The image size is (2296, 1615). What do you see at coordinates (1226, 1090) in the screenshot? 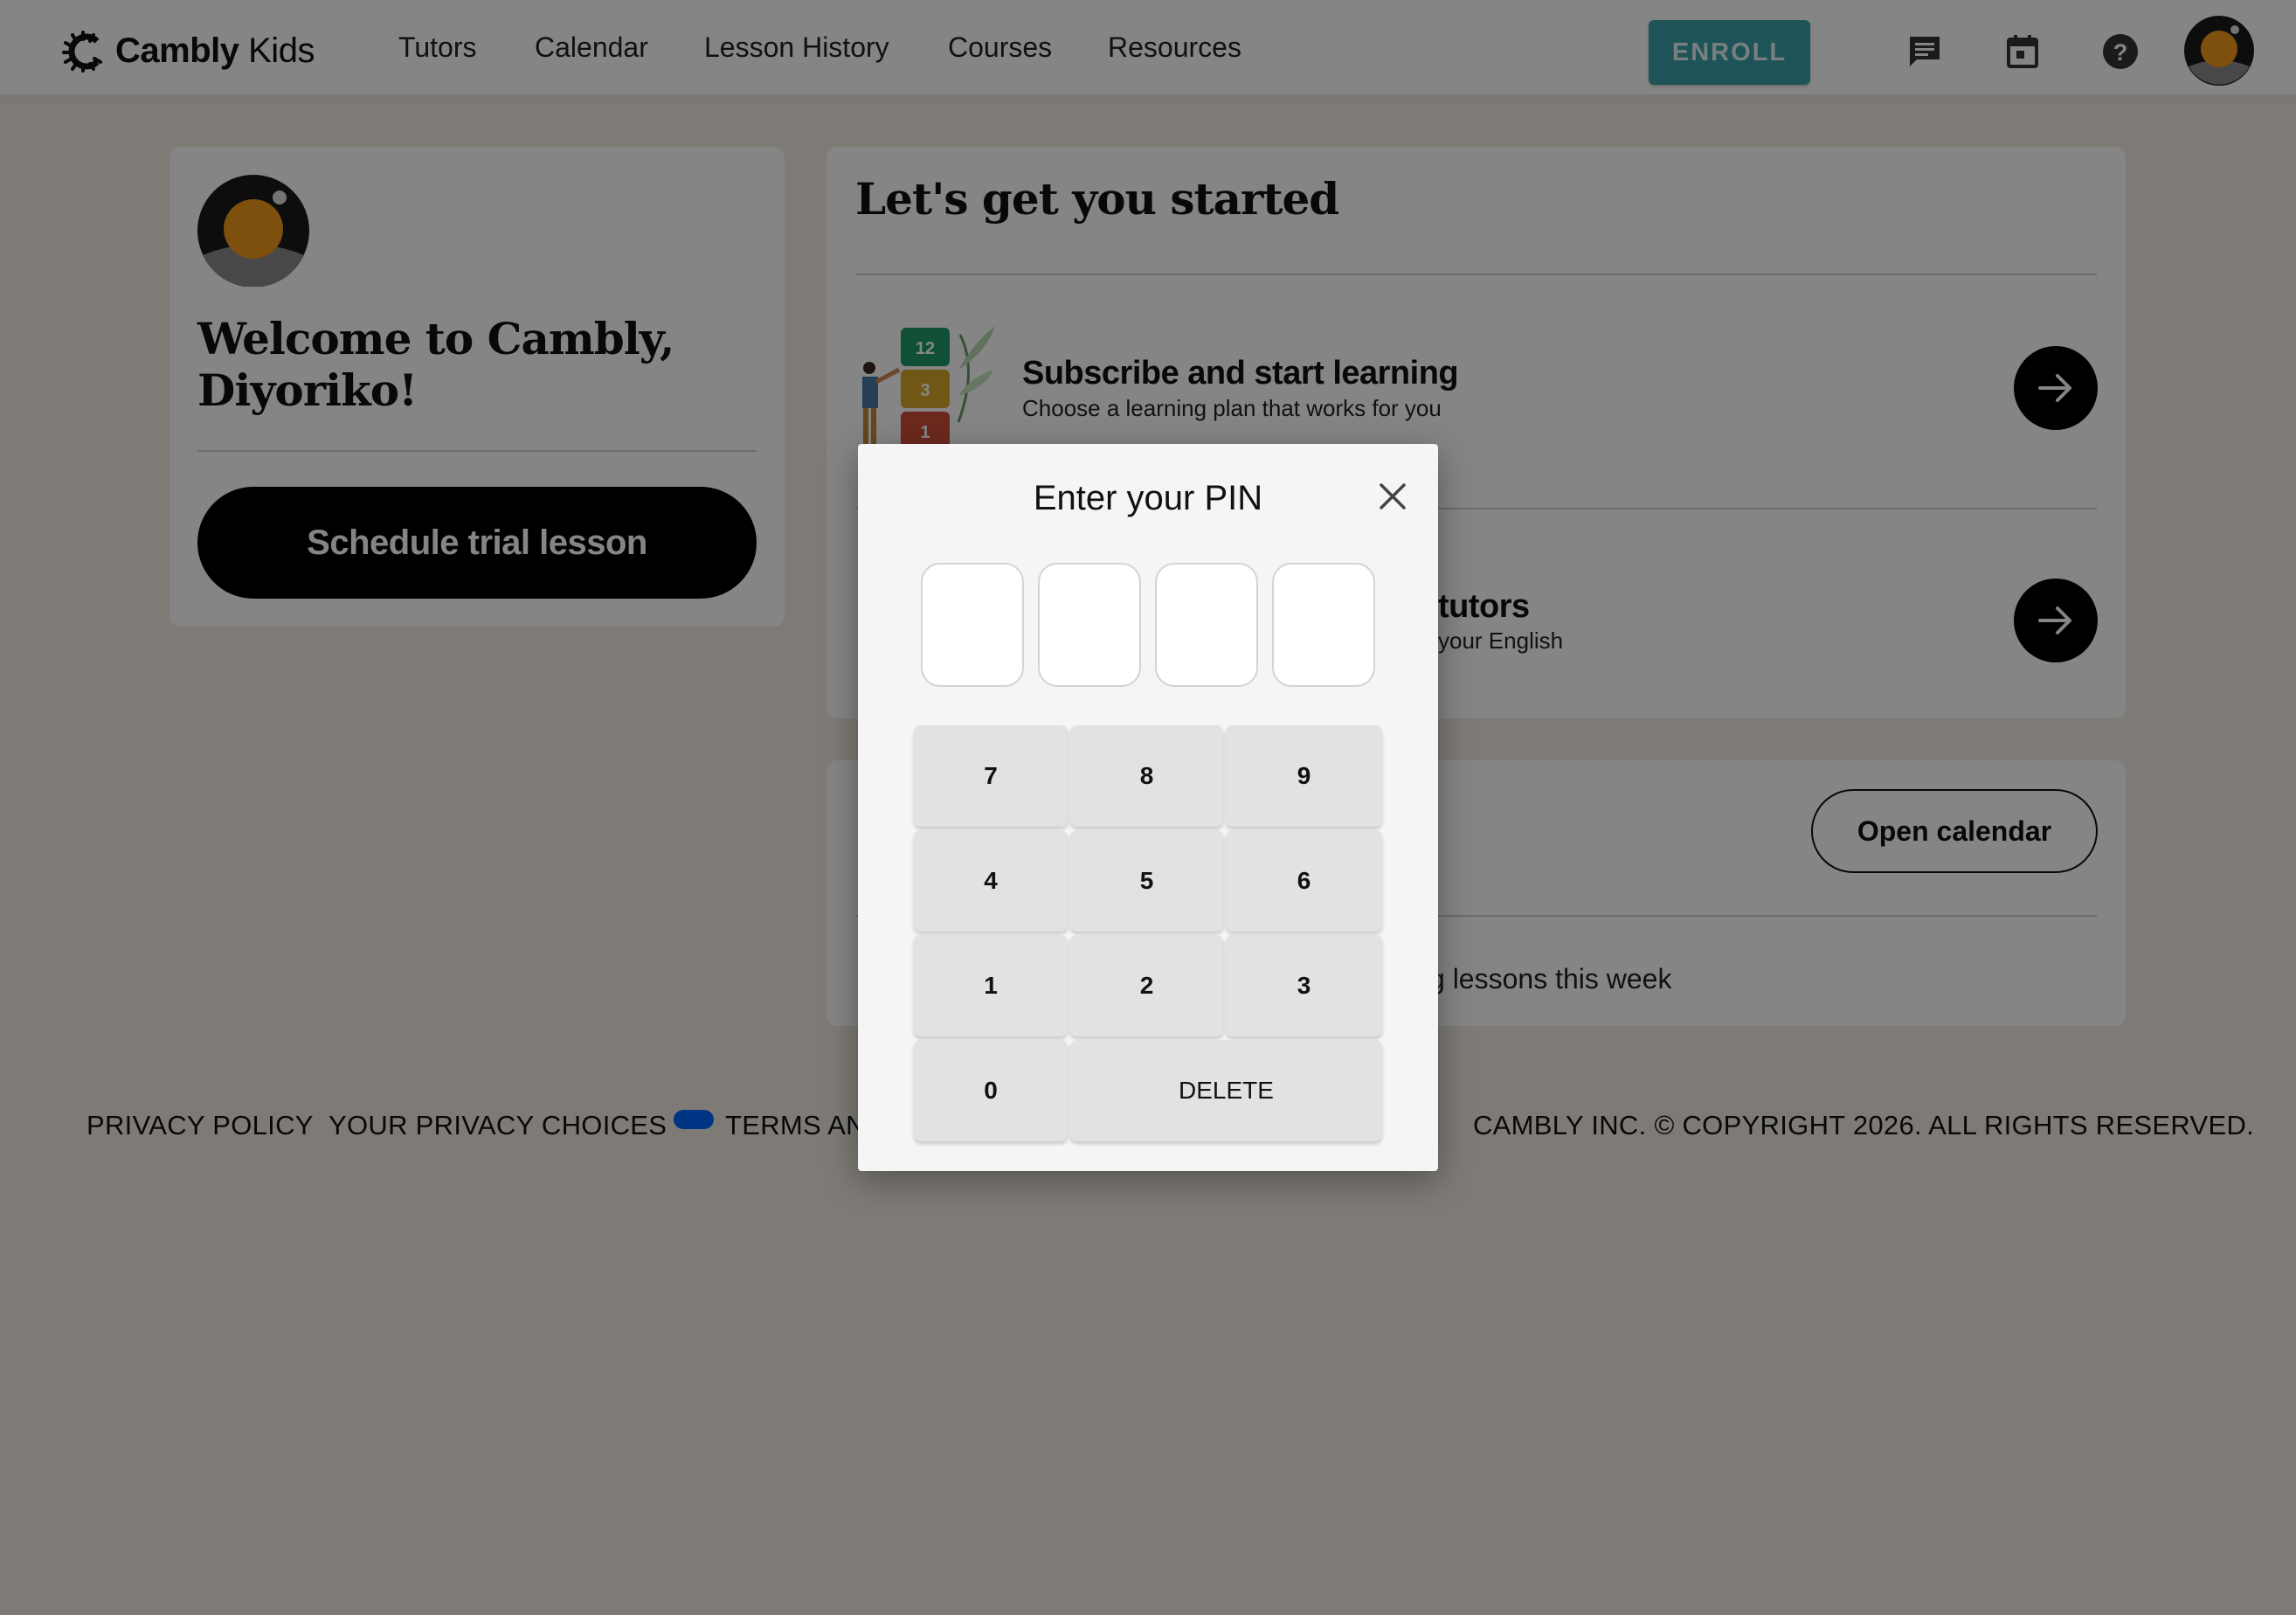
I see `keypad-delete-button: DELETE` at bounding box center [1226, 1090].